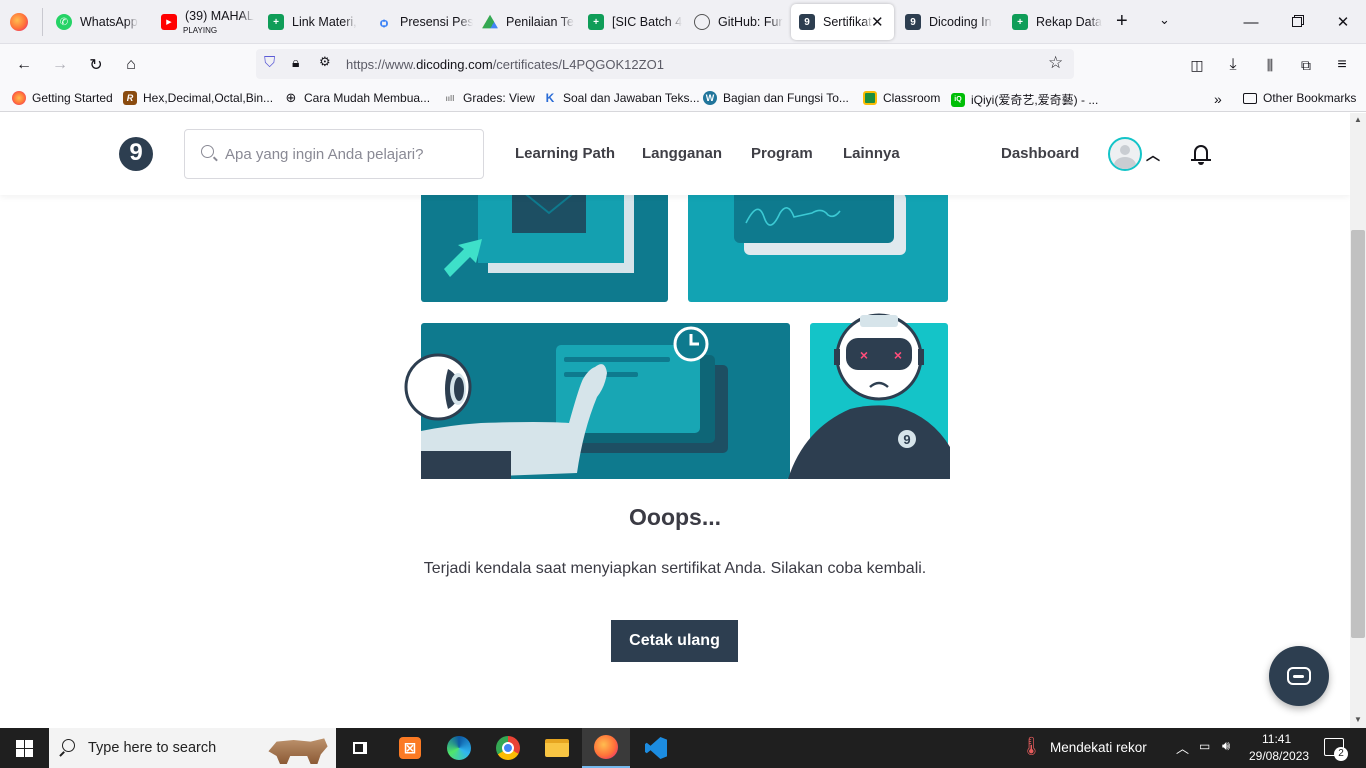 The image size is (1366, 768). I want to click on xampp-icon: ⊠, so click(410, 748).